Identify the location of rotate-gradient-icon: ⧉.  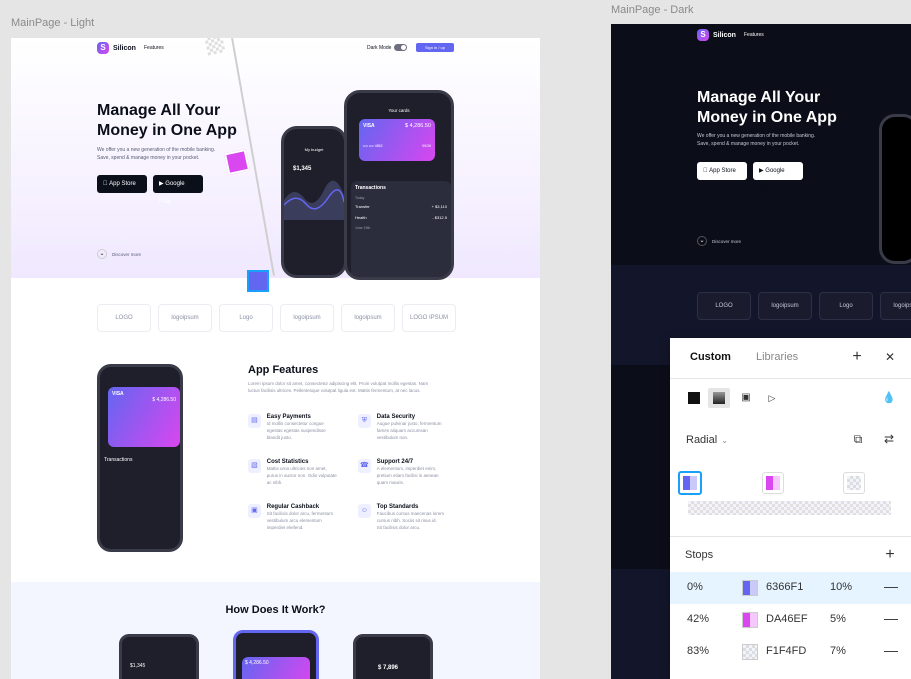
(858, 439).